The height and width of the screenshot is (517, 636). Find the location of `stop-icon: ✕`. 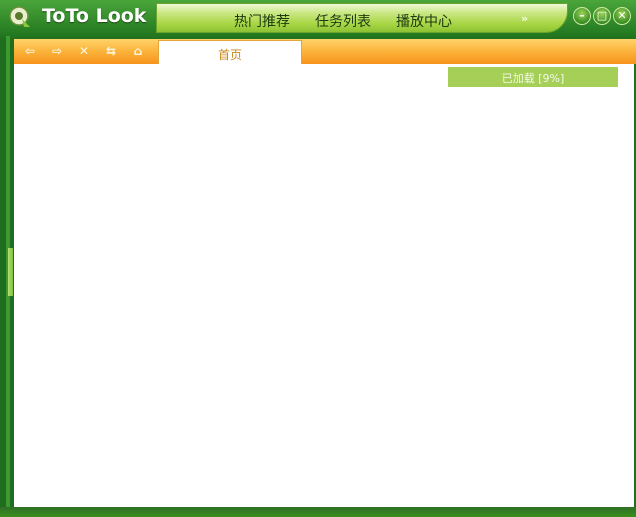

stop-icon: ✕ is located at coordinates (84, 51).